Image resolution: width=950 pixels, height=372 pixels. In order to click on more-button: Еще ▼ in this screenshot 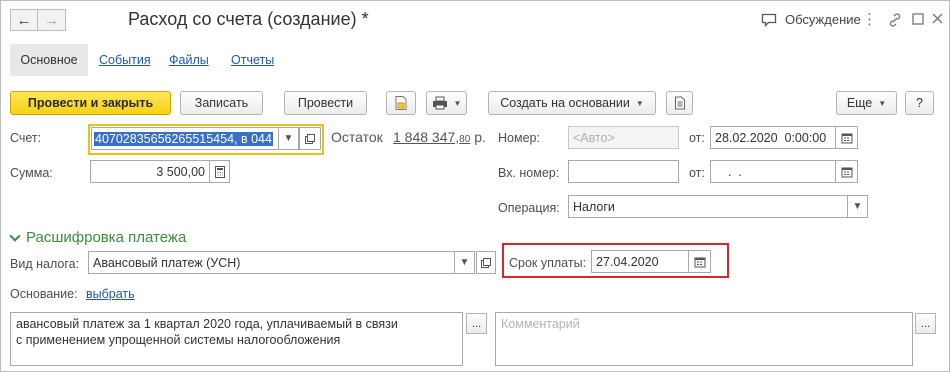, I will do `click(866, 103)`.